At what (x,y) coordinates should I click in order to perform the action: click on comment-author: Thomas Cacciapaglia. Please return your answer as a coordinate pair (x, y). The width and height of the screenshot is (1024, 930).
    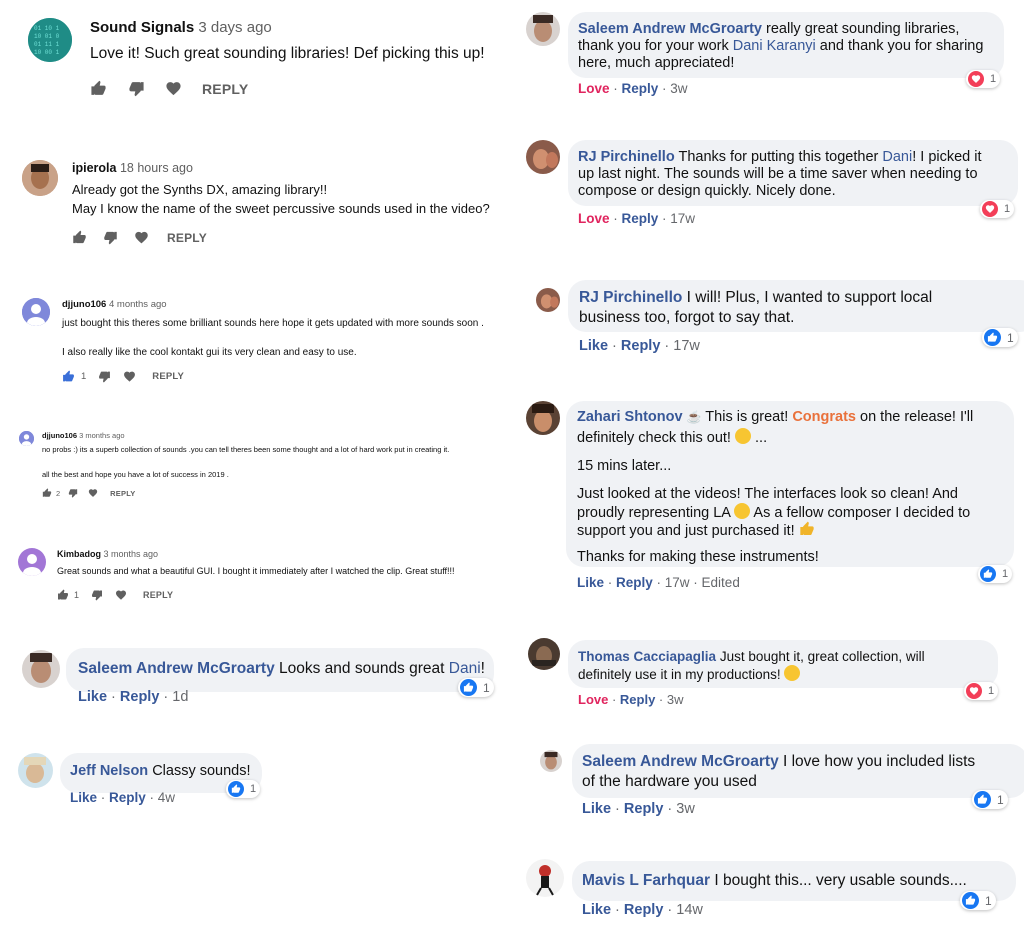
    Looking at the image, I should click on (647, 656).